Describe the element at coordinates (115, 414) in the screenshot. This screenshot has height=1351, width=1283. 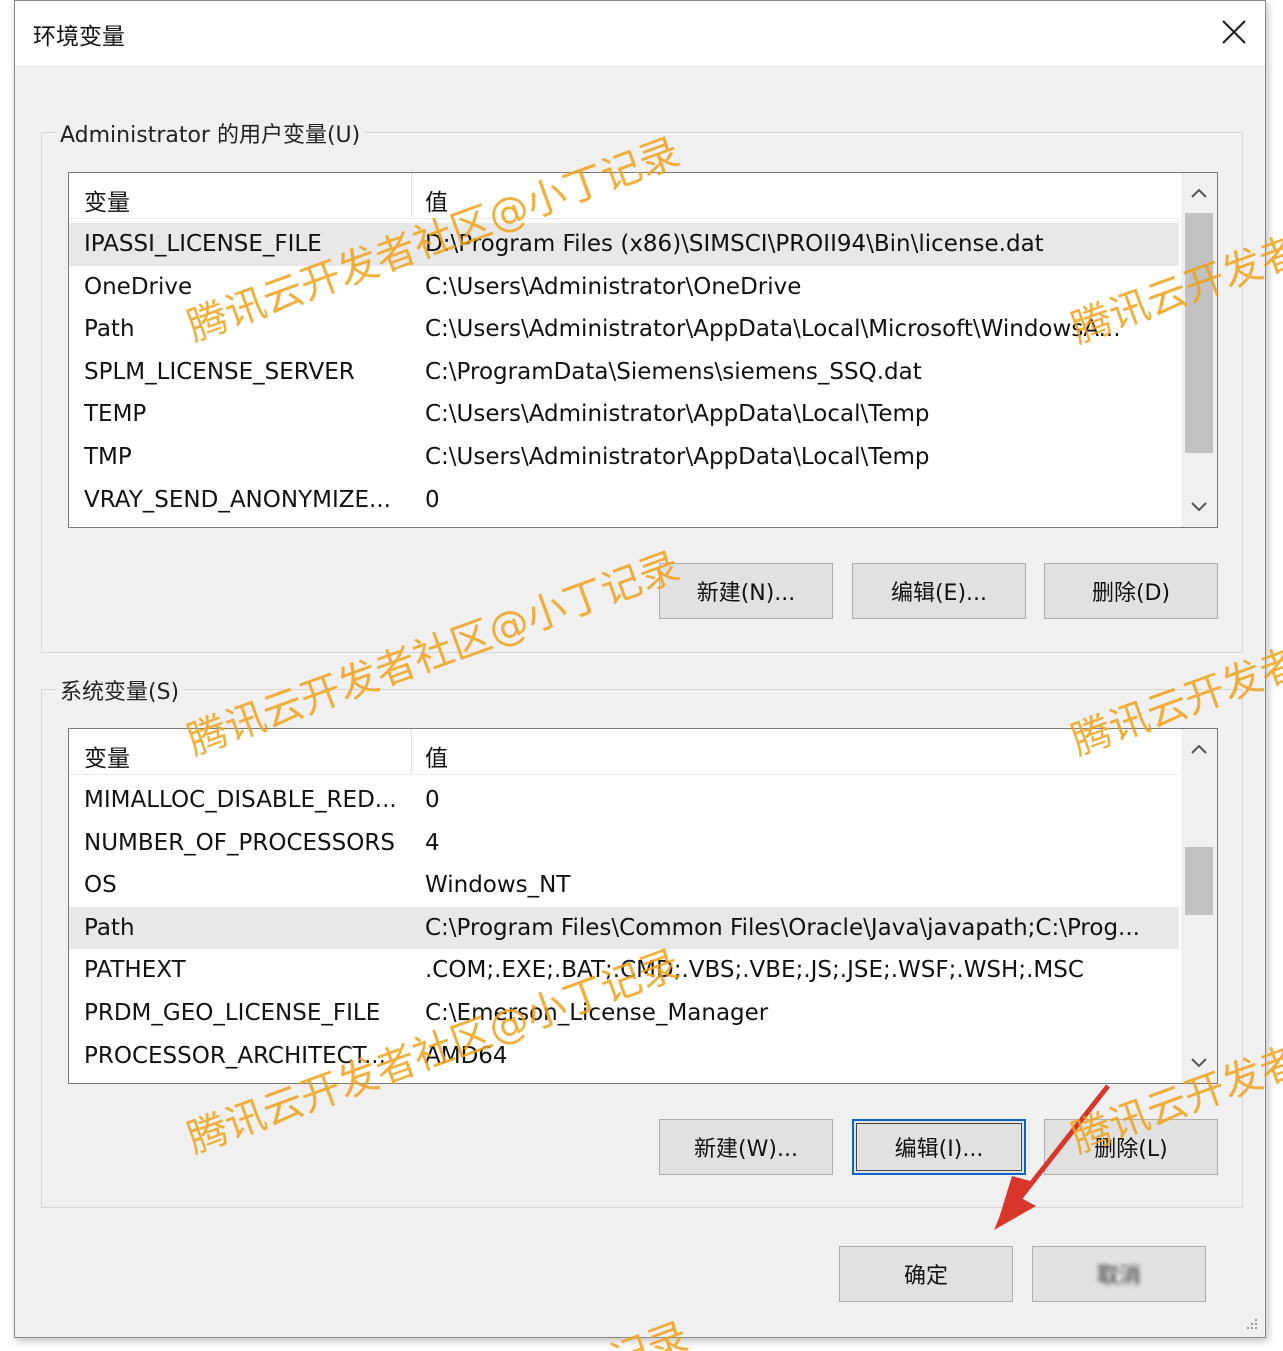
I see `variable-name: TEMP` at that location.